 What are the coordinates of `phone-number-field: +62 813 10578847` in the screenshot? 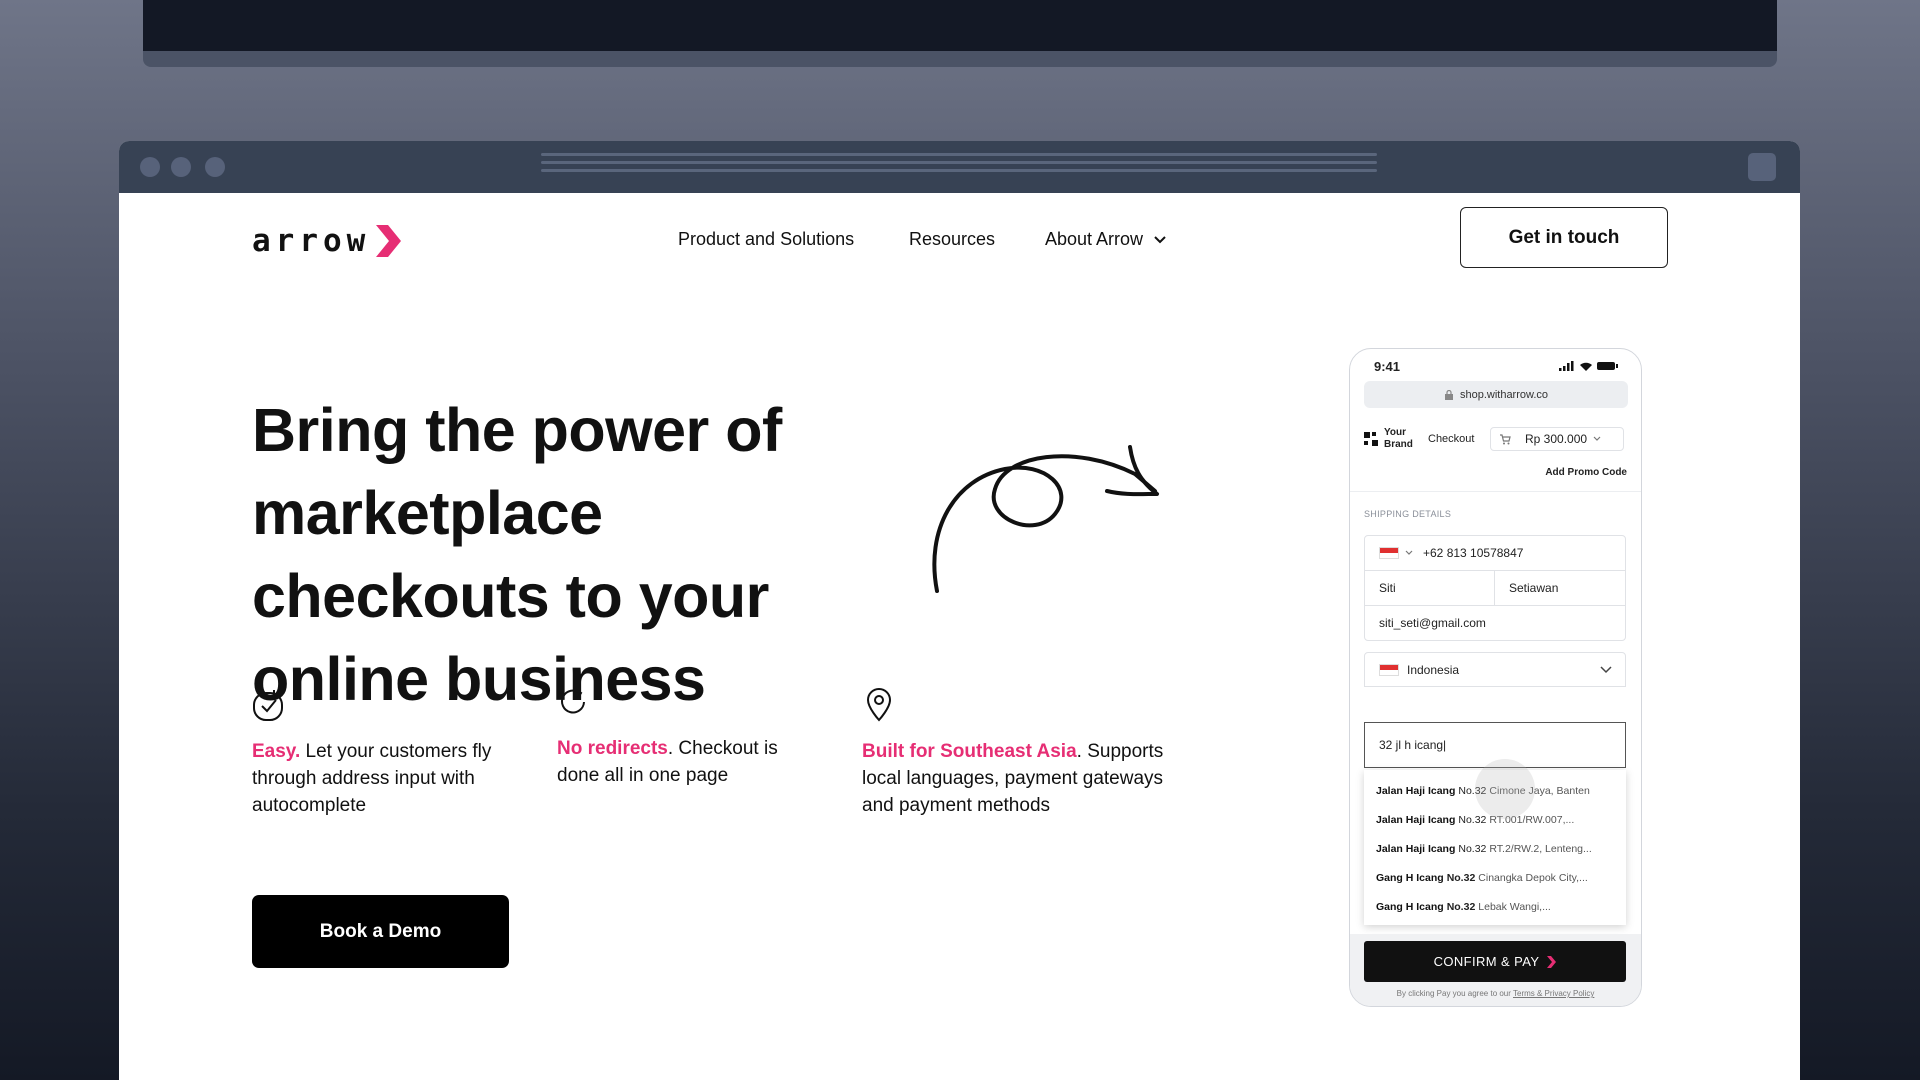 It's located at (1495, 553).